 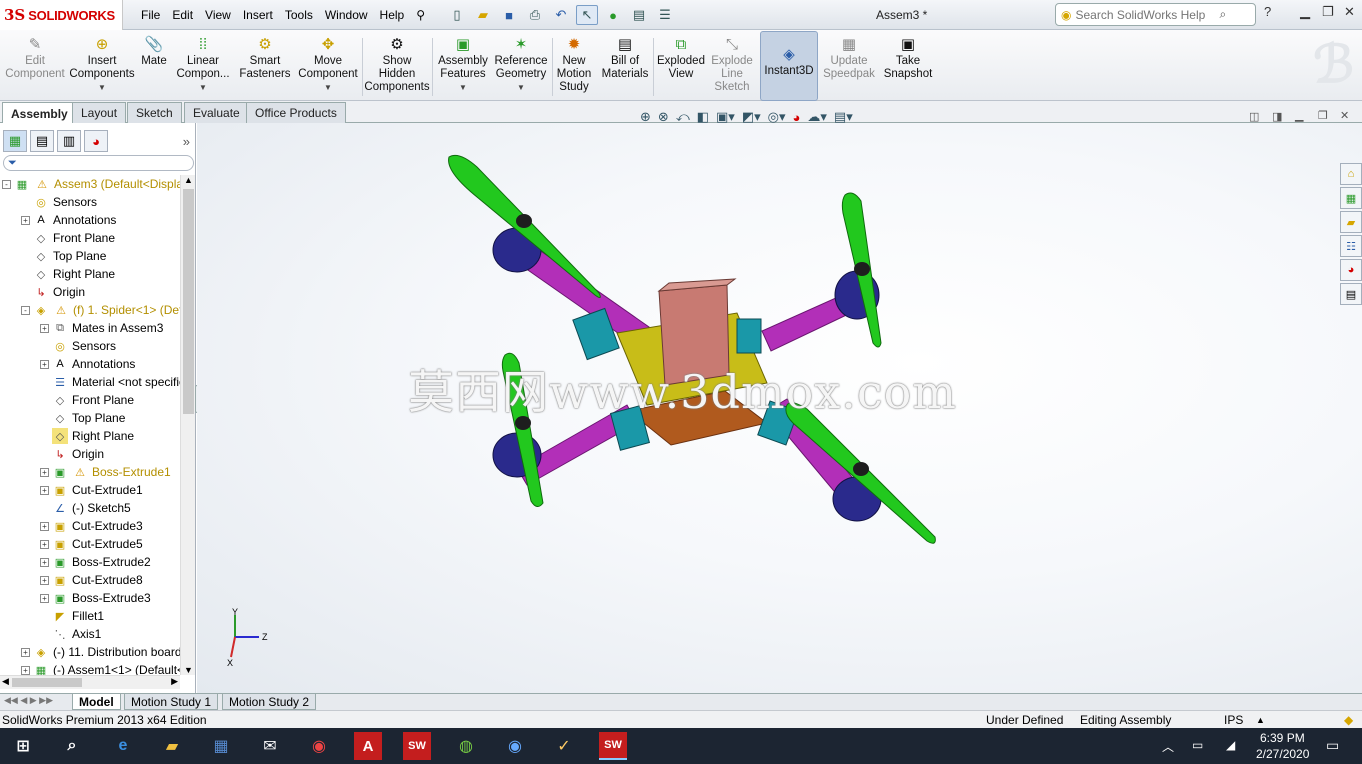 I want to click on tray-chevron-icon: ︿, so click(x=1168, y=746).